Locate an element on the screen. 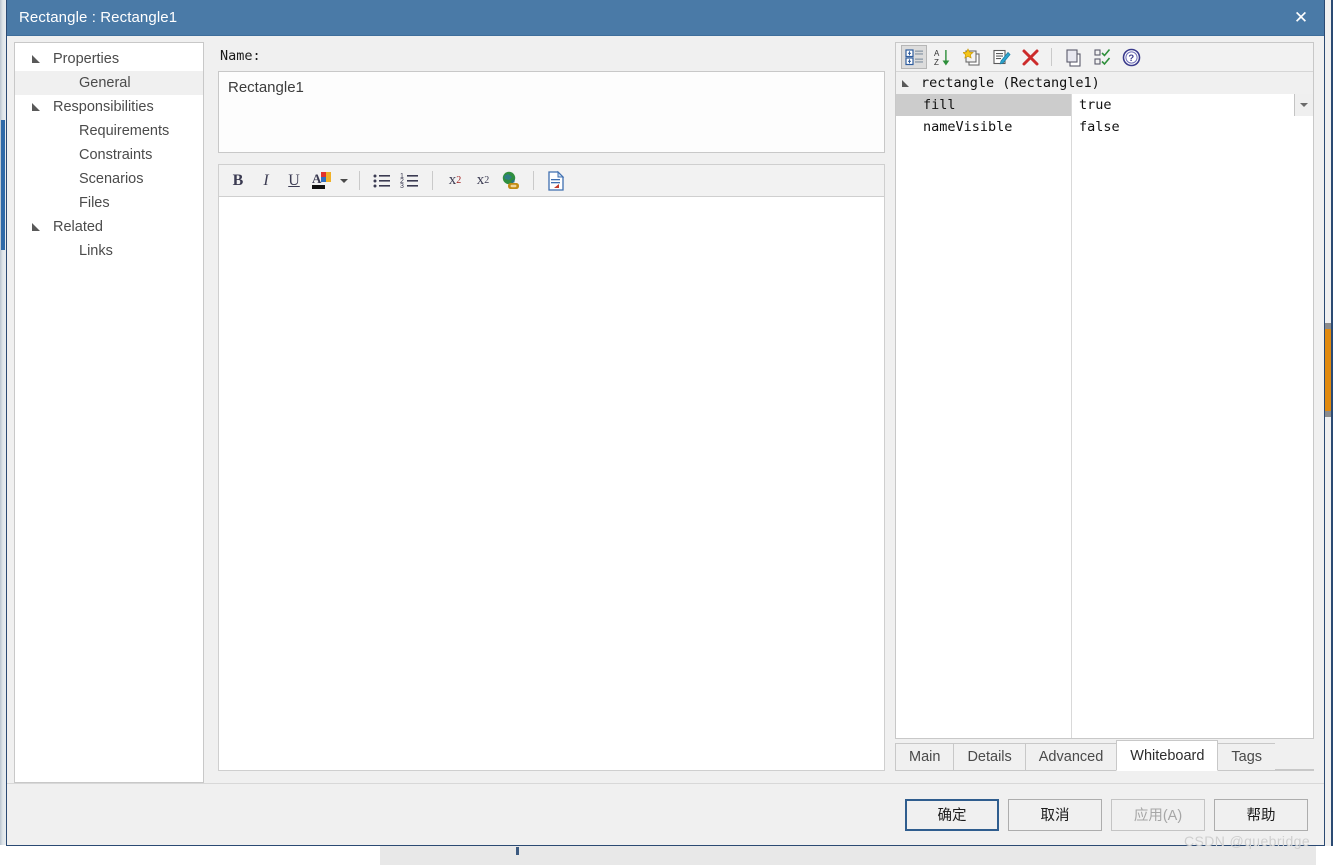  property-grid-toolbar: A Z ? is located at coordinates (1104, 57).